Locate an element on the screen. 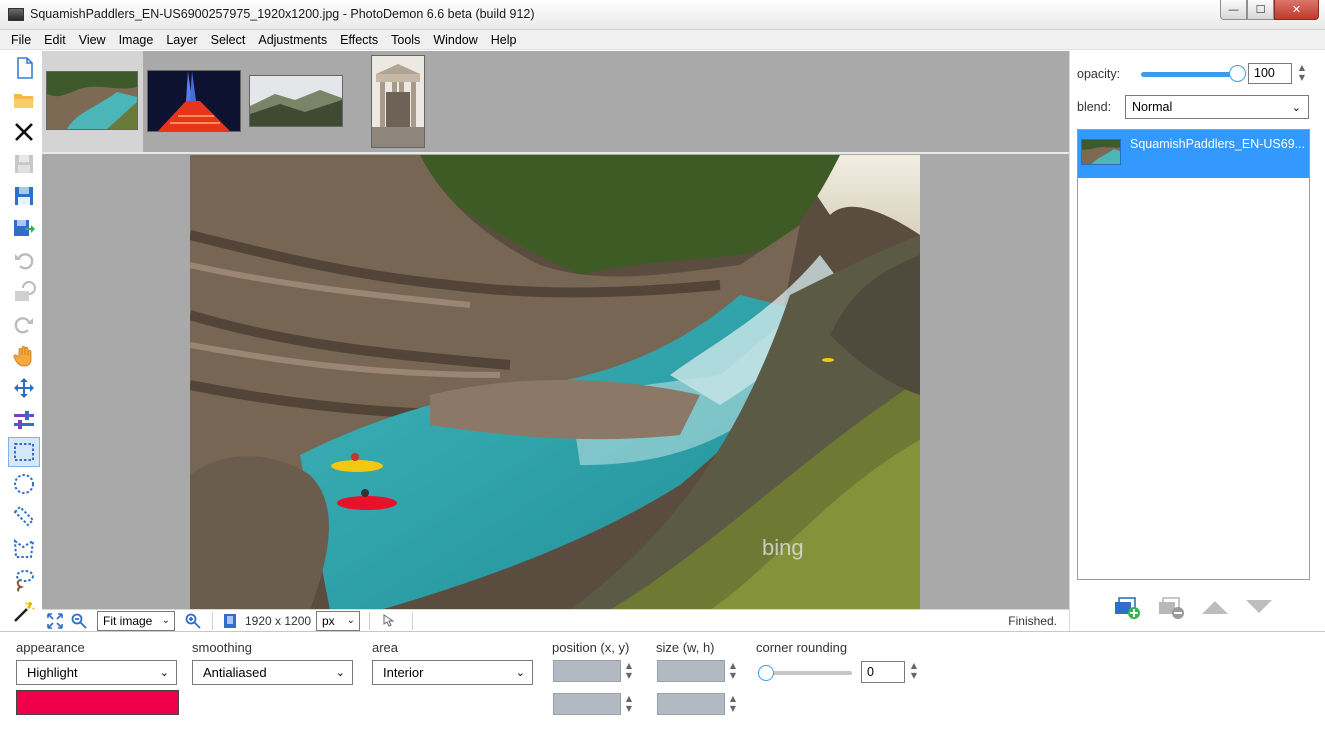 Image resolution: width=1325 pixels, height=737 pixels. export-button is located at coordinates (24, 228).